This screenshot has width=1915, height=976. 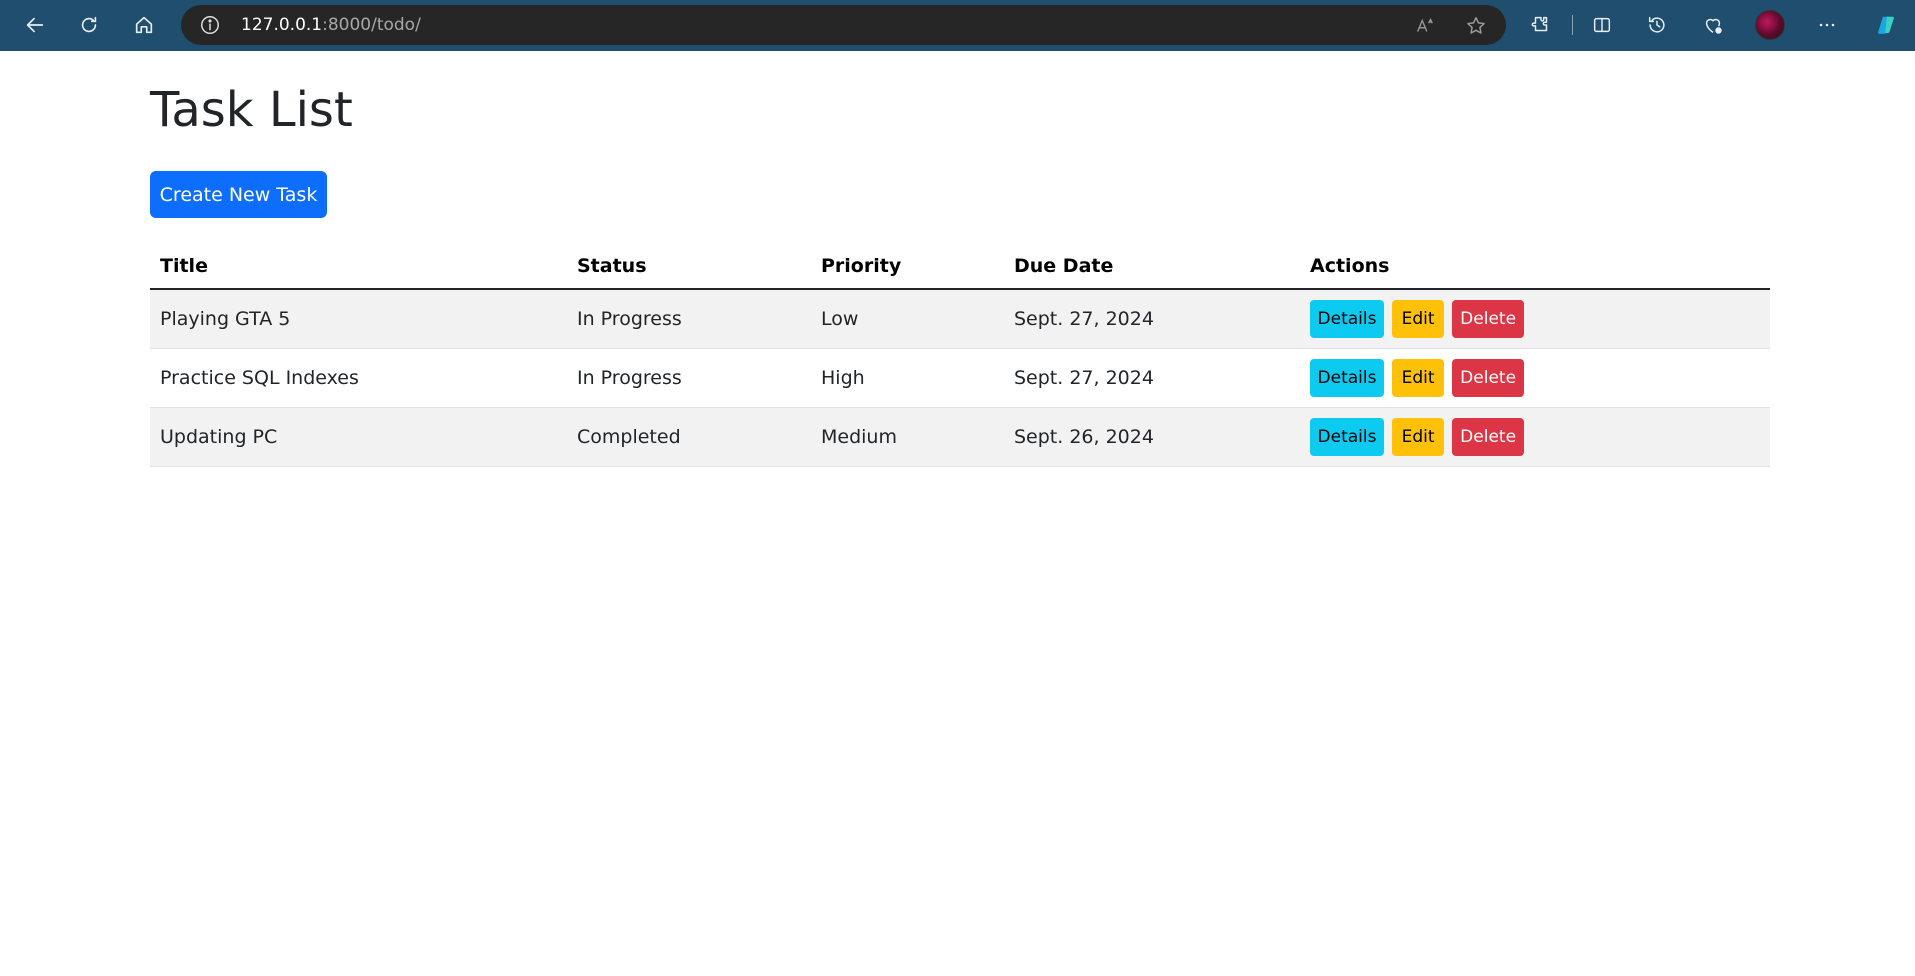 What do you see at coordinates (689, 437) in the screenshot?
I see `task-status: Completed` at bounding box center [689, 437].